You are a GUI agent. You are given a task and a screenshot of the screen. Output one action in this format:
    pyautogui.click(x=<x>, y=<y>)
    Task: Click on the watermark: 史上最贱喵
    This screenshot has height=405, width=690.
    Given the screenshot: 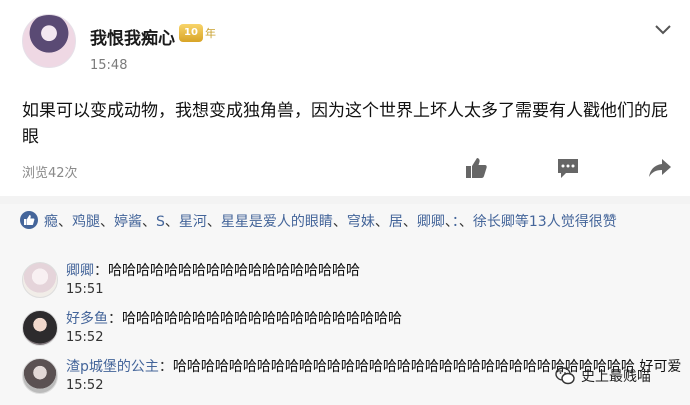 What is the action you would take?
    pyautogui.click(x=603, y=376)
    